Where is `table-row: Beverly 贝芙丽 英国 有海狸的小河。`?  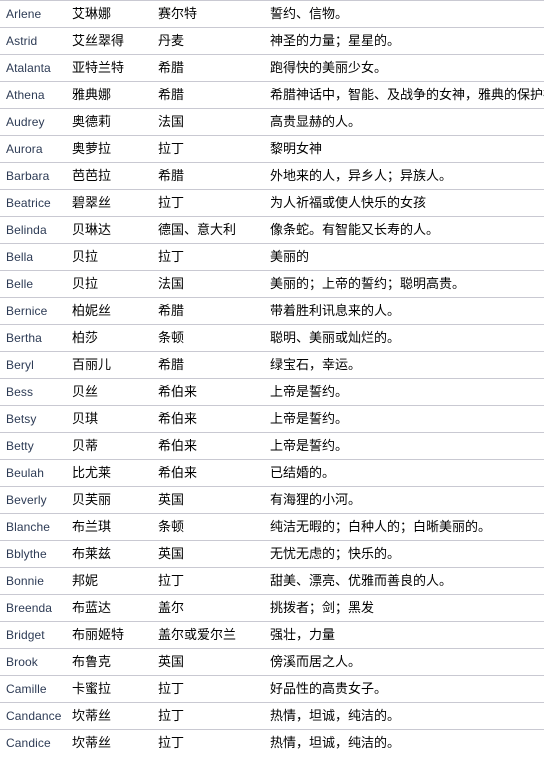 table-row: Beverly 贝芙丽 英国 有海狸的小河。 is located at coordinates (272, 500).